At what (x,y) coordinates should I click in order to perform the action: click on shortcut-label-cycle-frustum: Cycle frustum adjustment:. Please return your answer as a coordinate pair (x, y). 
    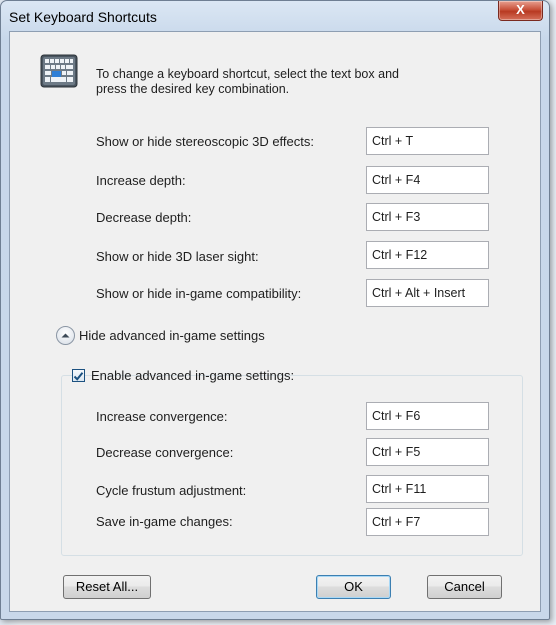
    Looking at the image, I should click on (171, 490).